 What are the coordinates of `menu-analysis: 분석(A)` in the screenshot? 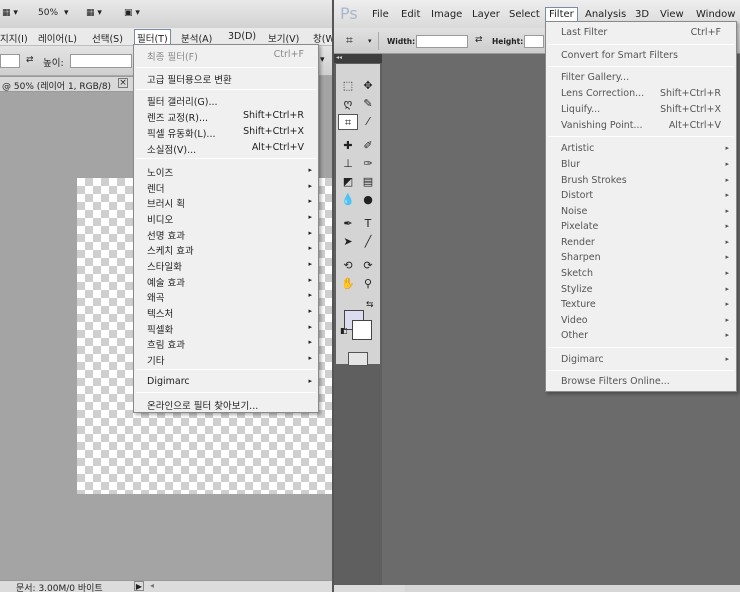 It's located at (196, 38).